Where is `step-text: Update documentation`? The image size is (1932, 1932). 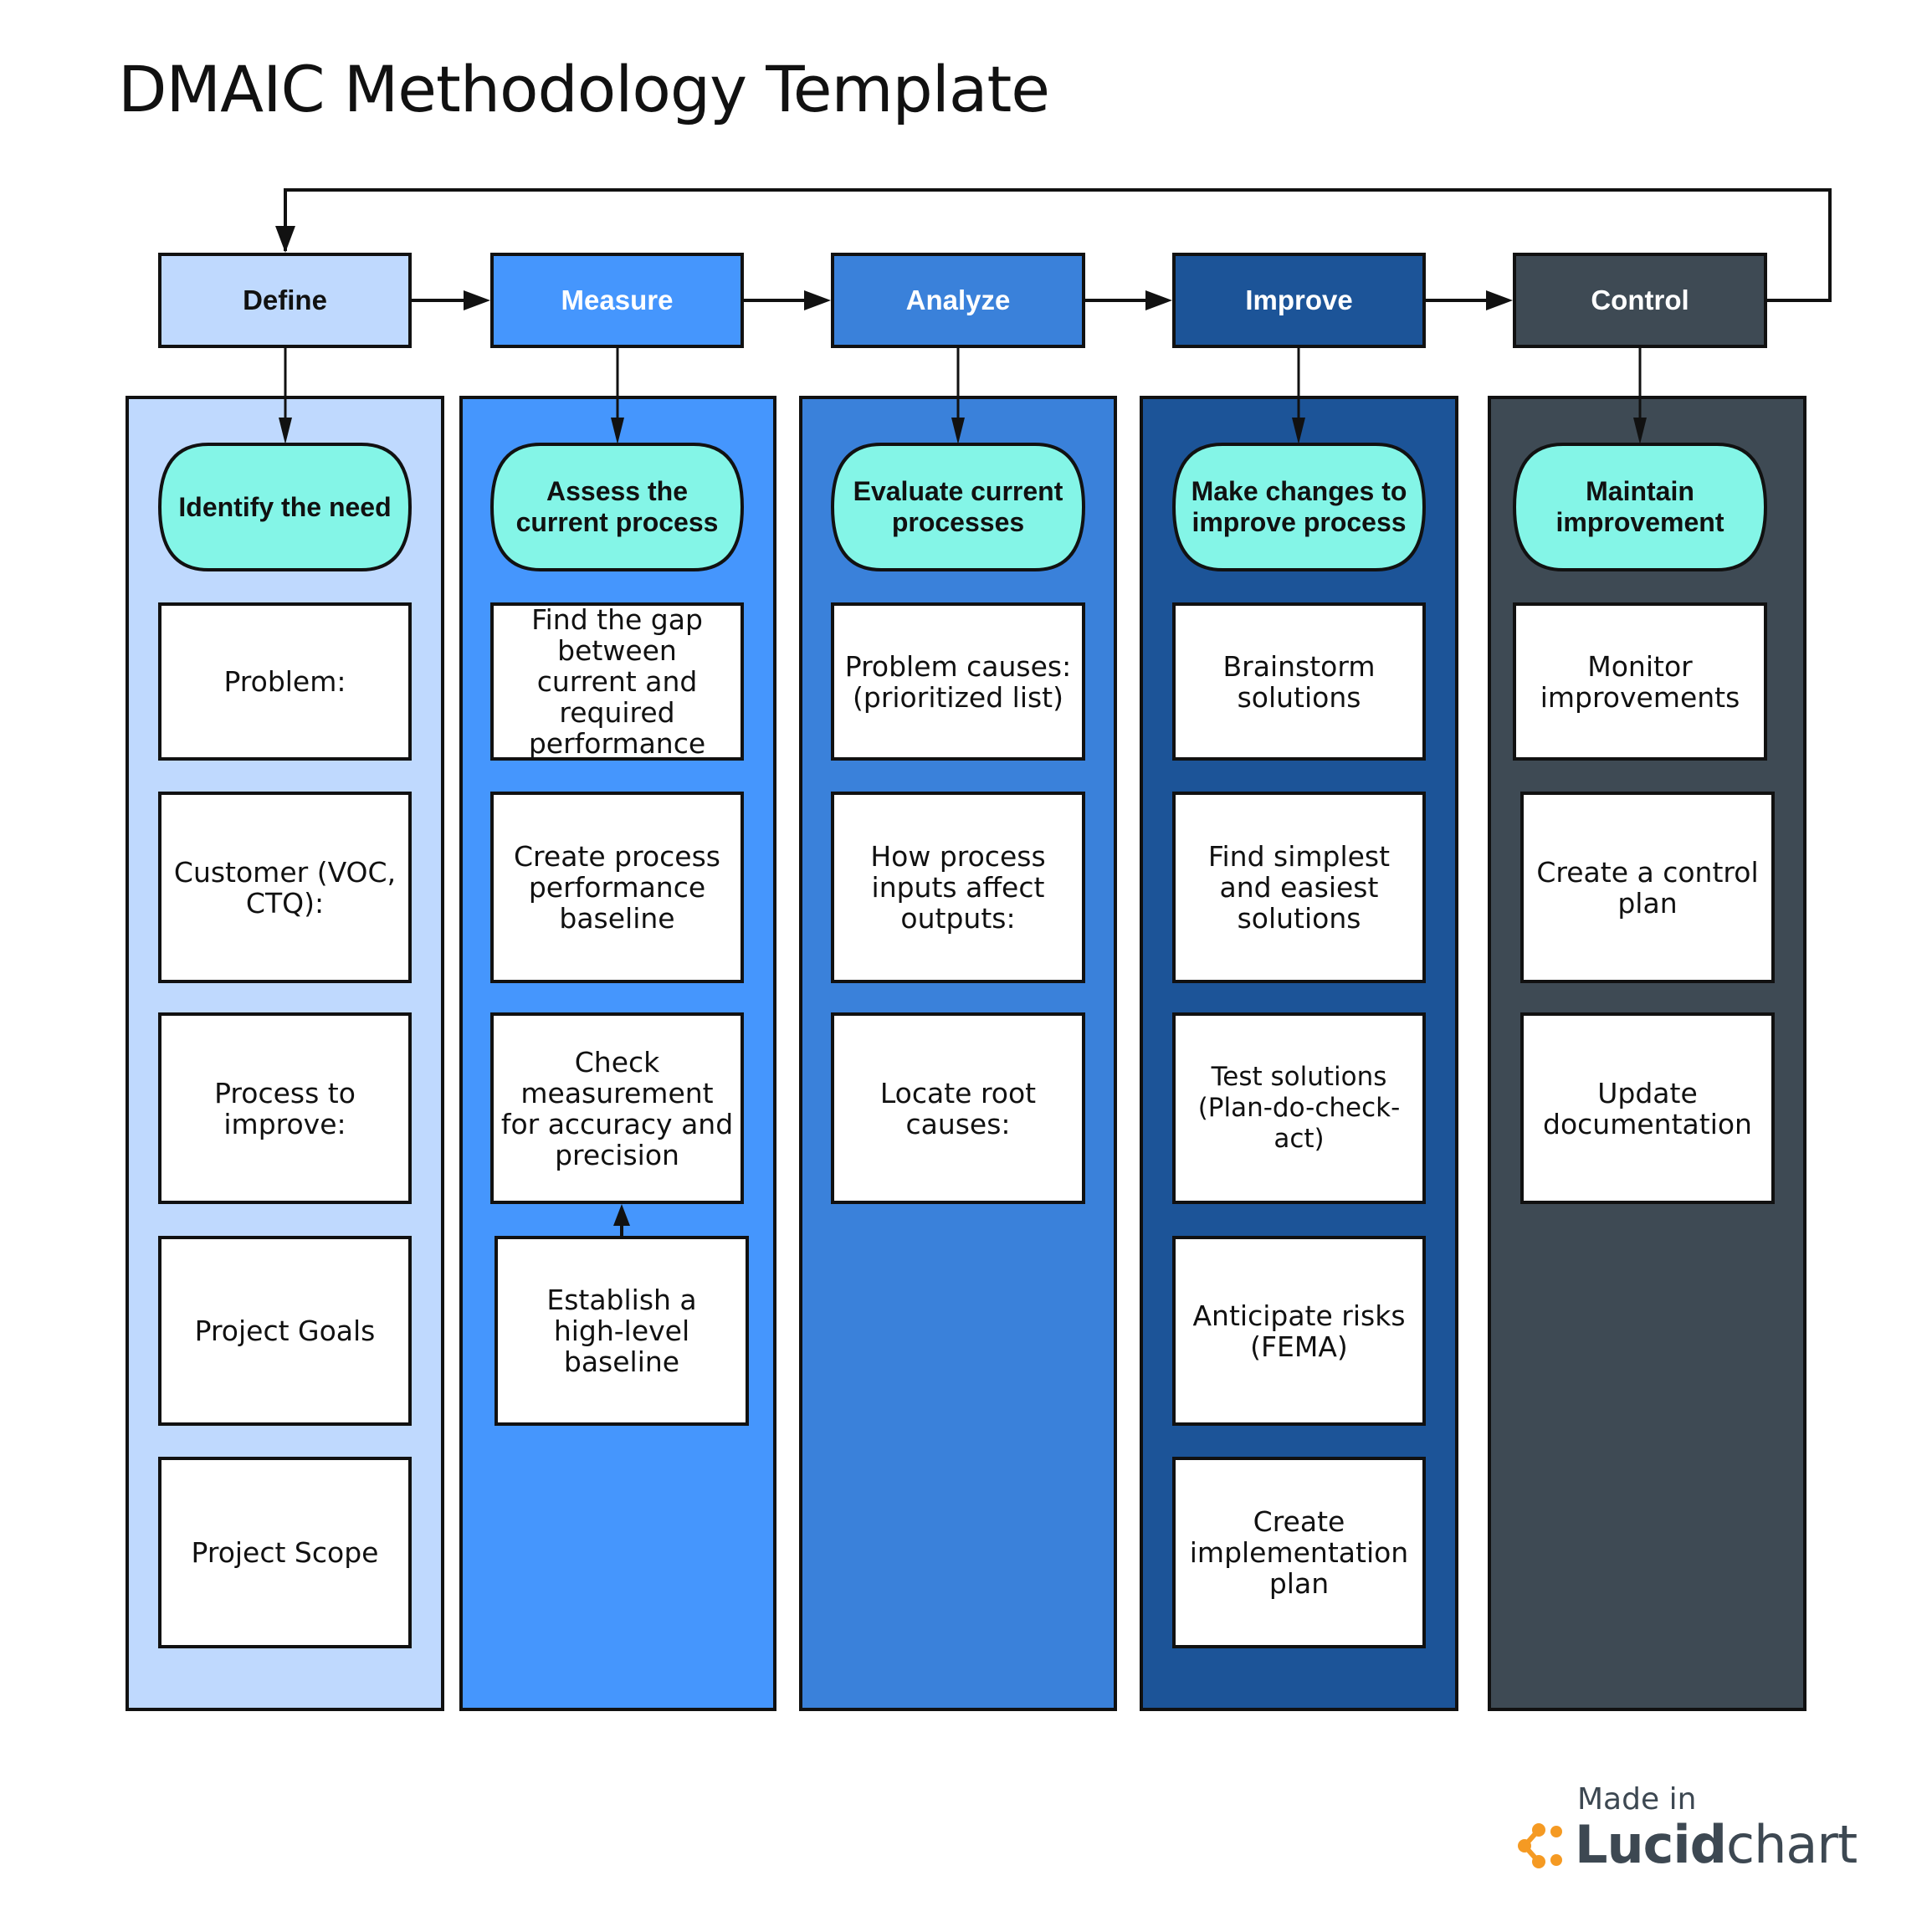 step-text: Update documentation is located at coordinates (1647, 1108).